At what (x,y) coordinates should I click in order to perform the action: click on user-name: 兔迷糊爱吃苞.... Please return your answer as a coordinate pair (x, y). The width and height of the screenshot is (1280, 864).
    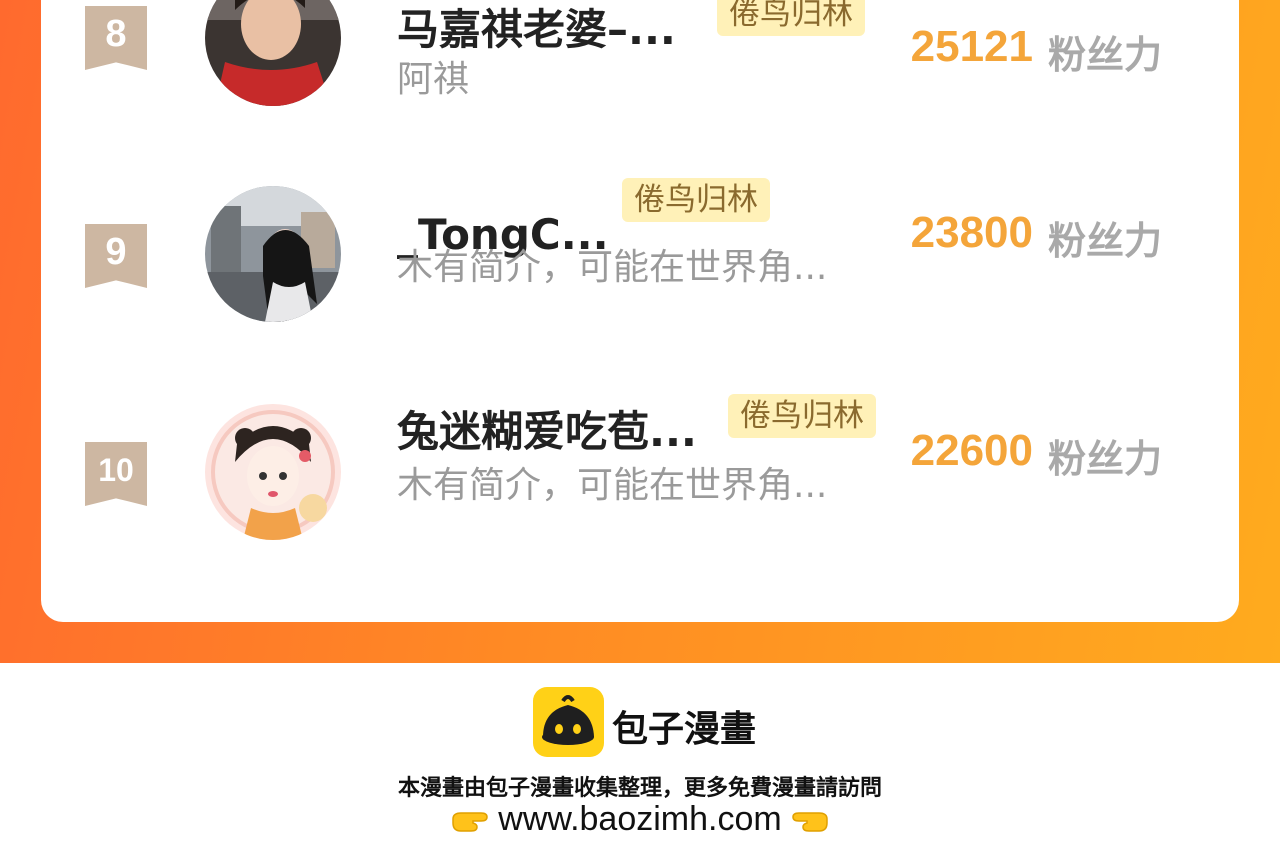
    Looking at the image, I should click on (547, 428).